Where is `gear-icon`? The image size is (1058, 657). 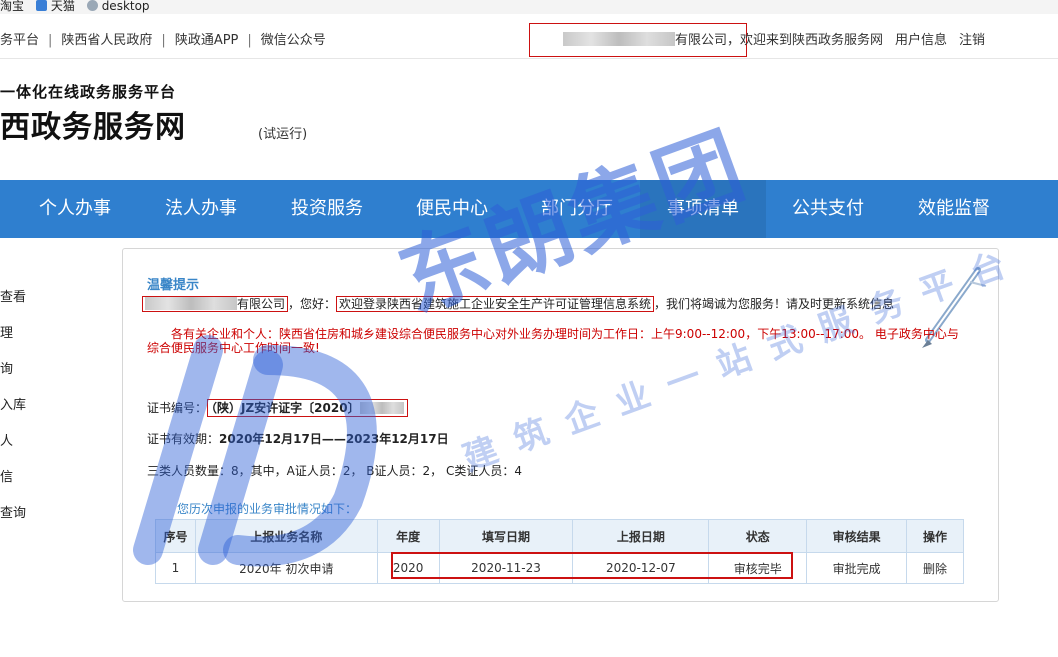
gear-icon is located at coordinates (92, 5).